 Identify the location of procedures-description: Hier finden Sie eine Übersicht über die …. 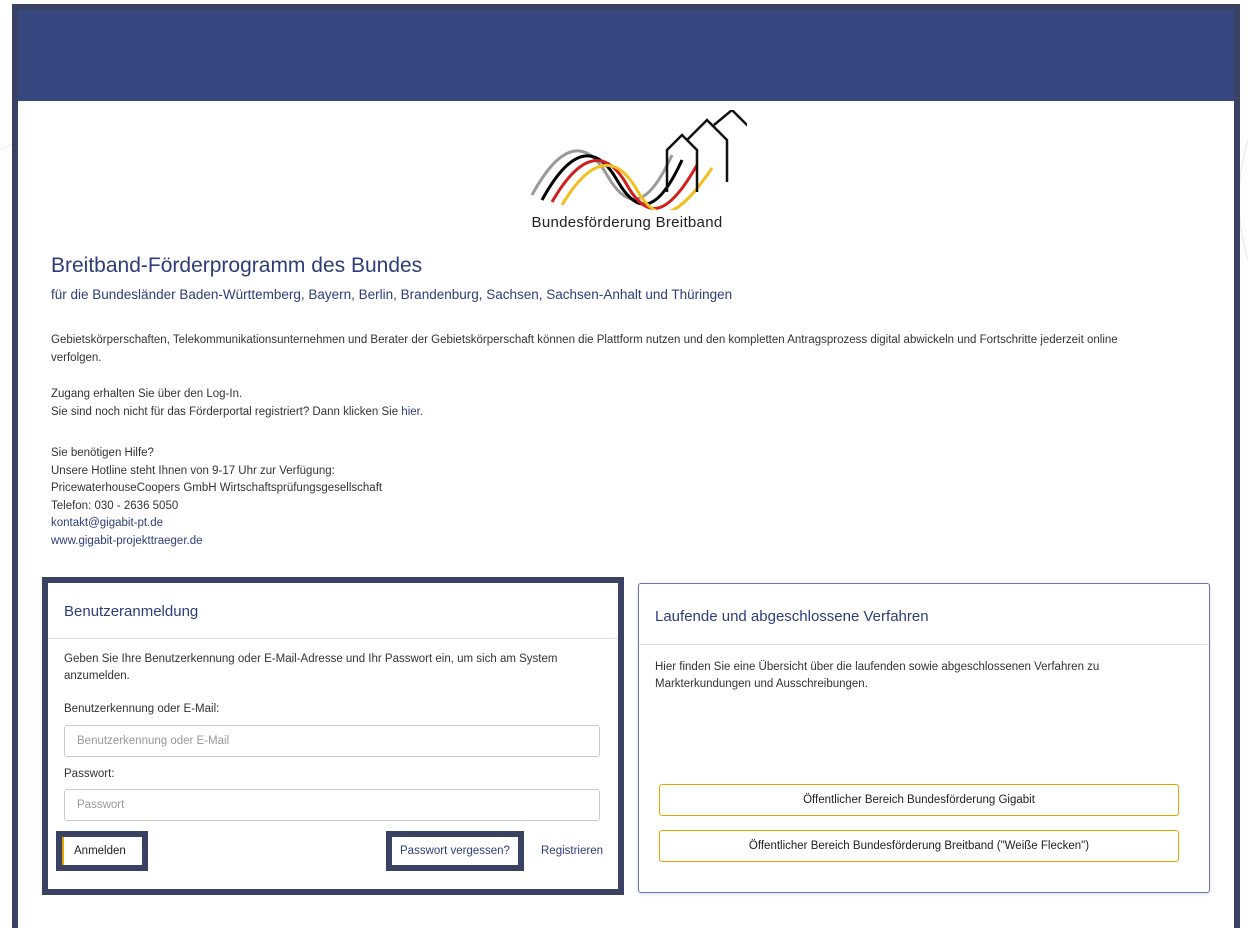
(877, 675).